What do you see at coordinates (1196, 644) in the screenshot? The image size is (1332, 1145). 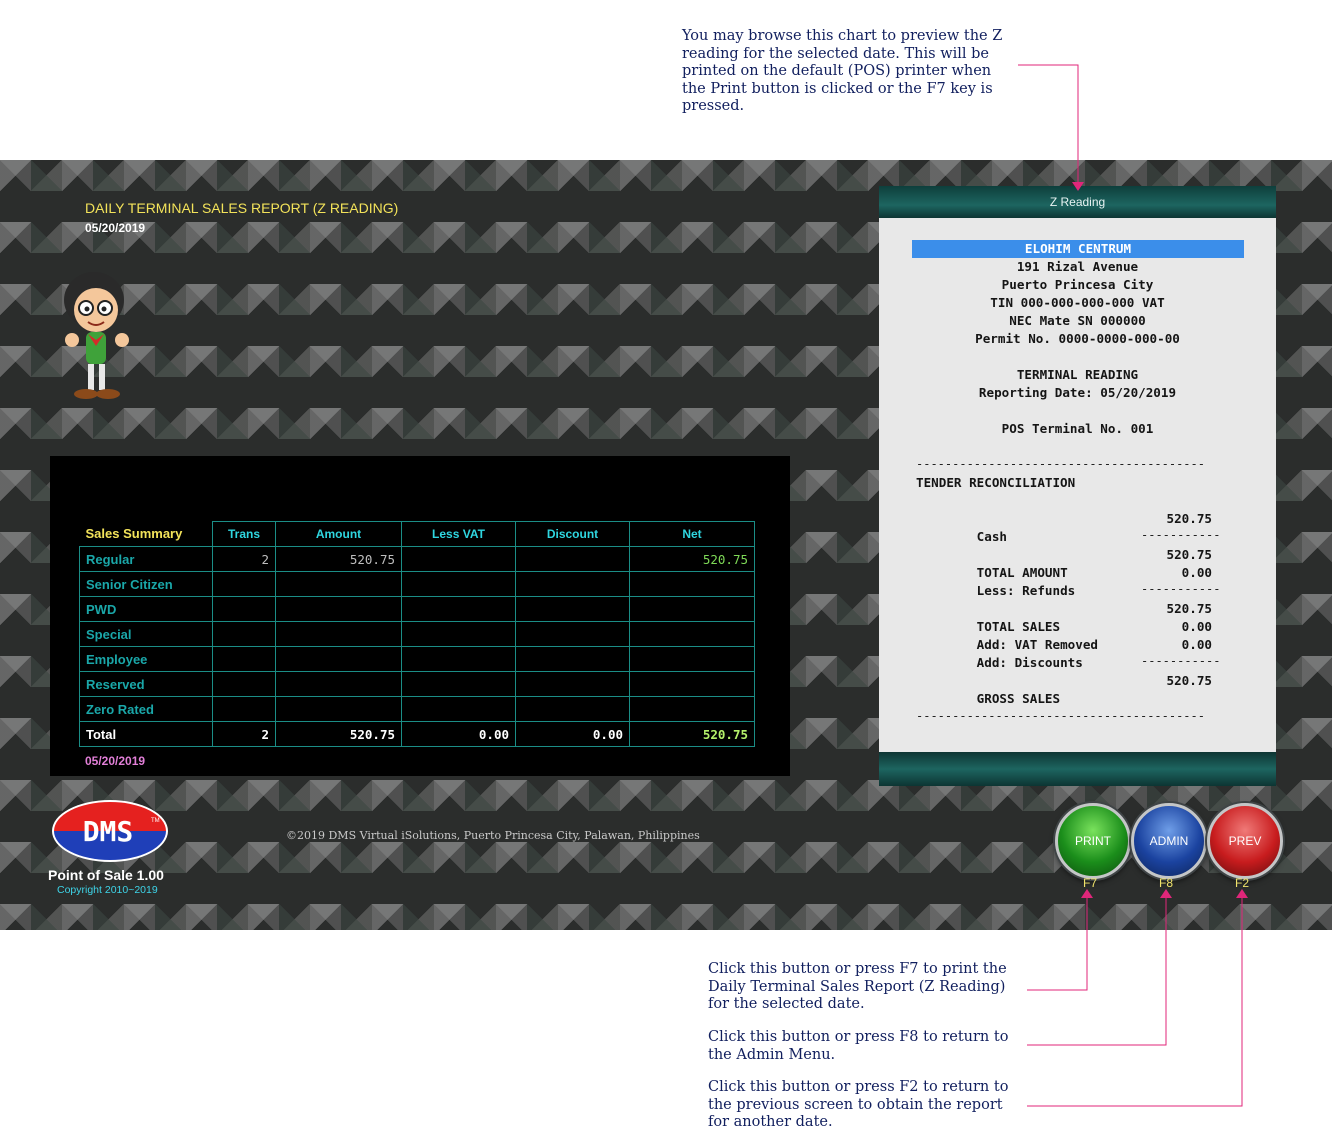 I see `receipt-discounts-value: 0.00` at bounding box center [1196, 644].